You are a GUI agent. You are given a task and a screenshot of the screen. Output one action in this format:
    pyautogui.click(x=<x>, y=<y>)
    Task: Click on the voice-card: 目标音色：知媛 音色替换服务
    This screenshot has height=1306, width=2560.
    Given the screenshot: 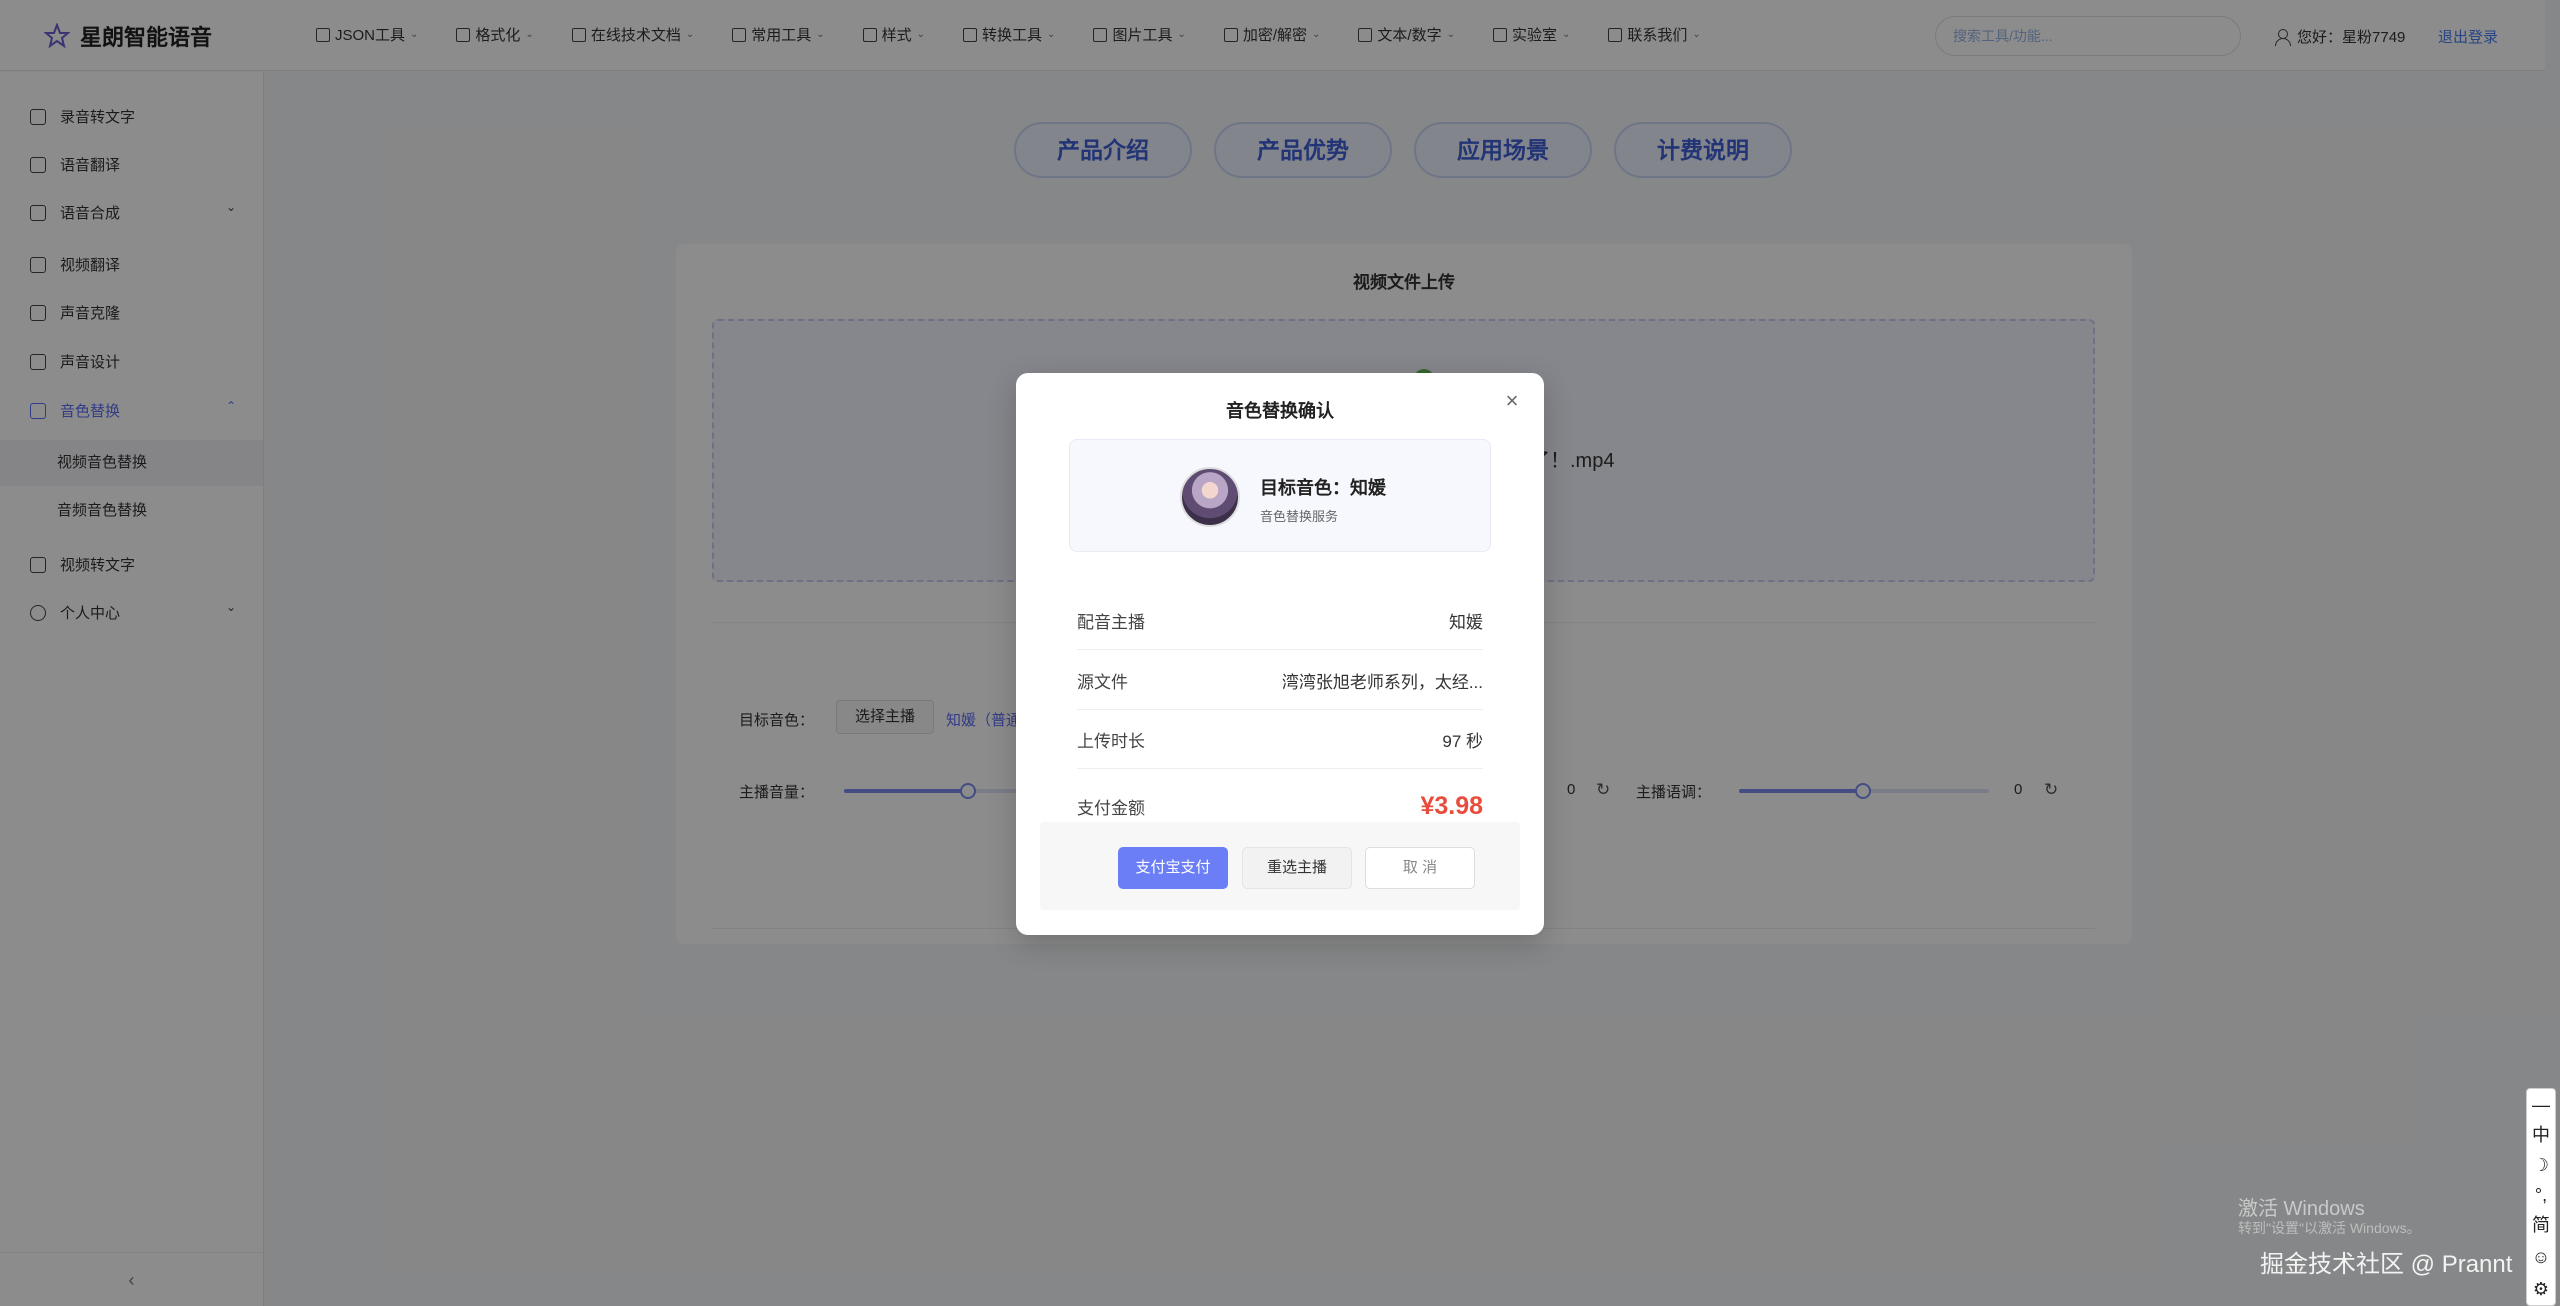 What is the action you would take?
    pyautogui.click(x=1280, y=495)
    